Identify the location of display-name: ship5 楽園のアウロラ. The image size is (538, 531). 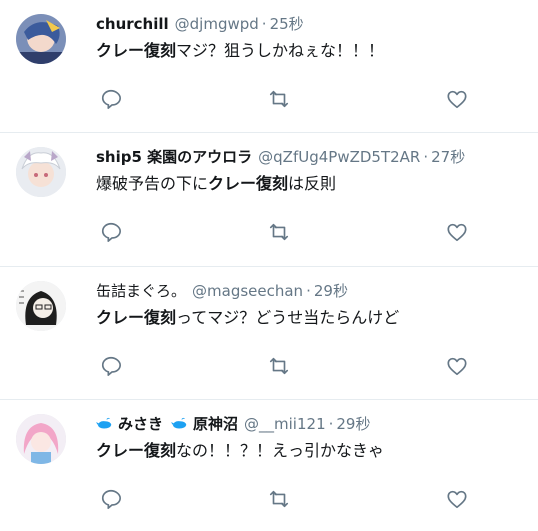
(174, 157).